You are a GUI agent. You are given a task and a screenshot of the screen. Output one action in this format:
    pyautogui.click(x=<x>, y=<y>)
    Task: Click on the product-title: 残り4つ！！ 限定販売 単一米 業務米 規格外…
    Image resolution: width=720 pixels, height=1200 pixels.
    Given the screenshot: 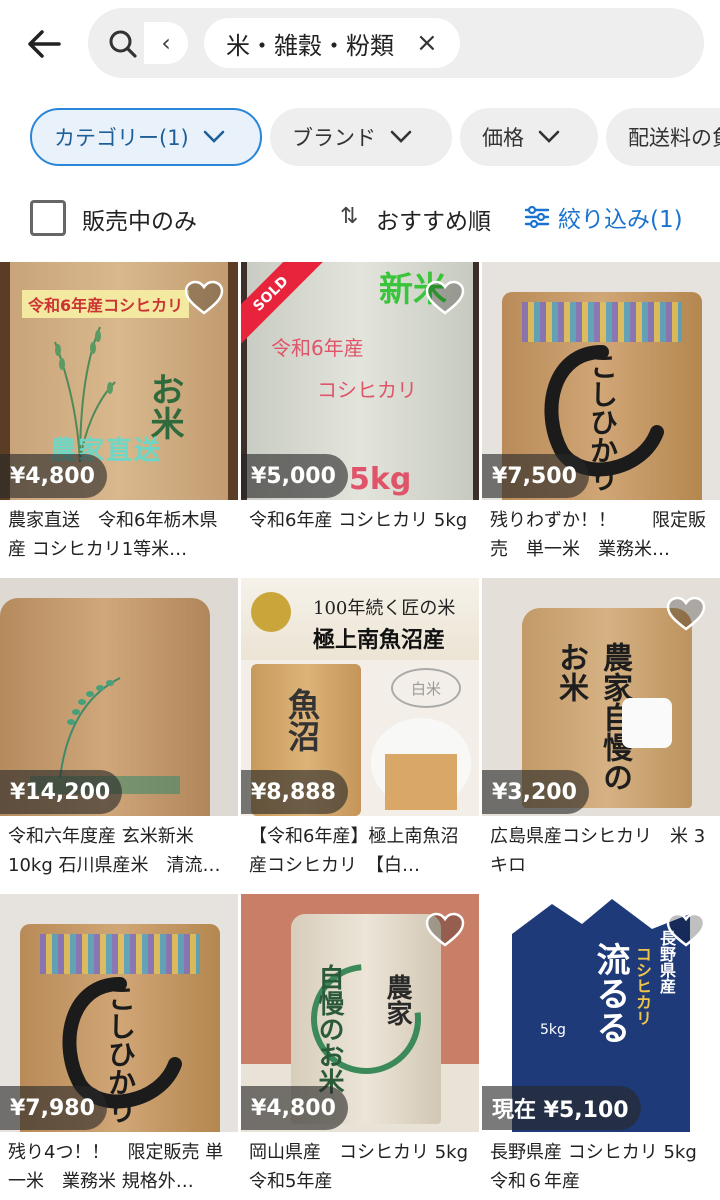 What is the action you would take?
    pyautogui.click(x=121, y=1167)
    